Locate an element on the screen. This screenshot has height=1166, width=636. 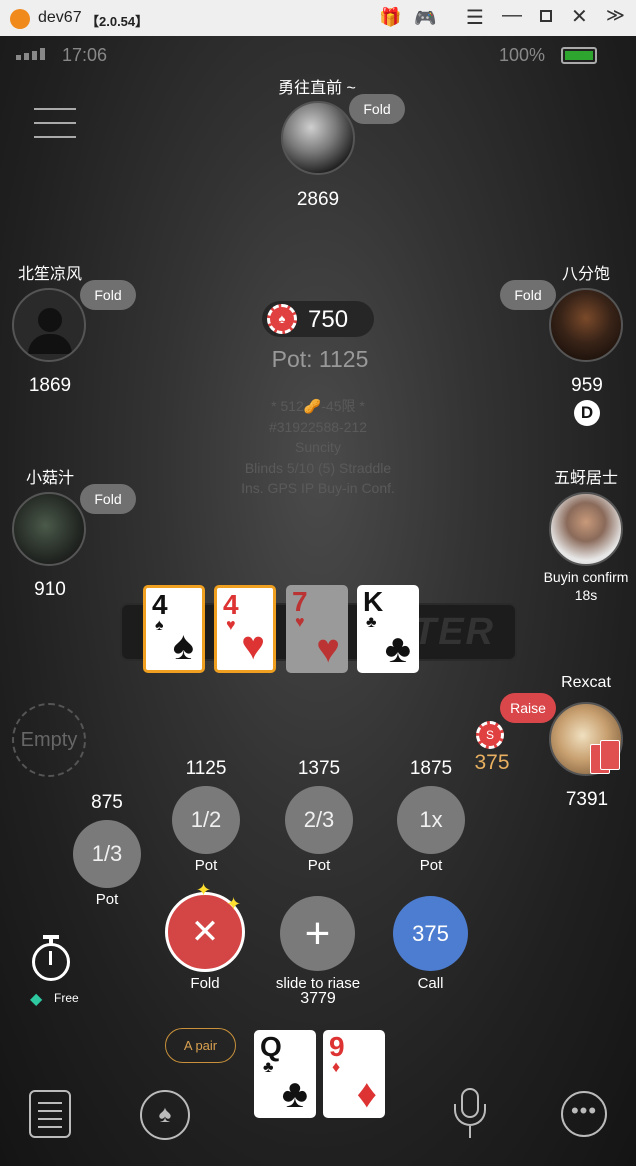
hole-card: Q ♣ ♣ is located at coordinates (285, 1074).